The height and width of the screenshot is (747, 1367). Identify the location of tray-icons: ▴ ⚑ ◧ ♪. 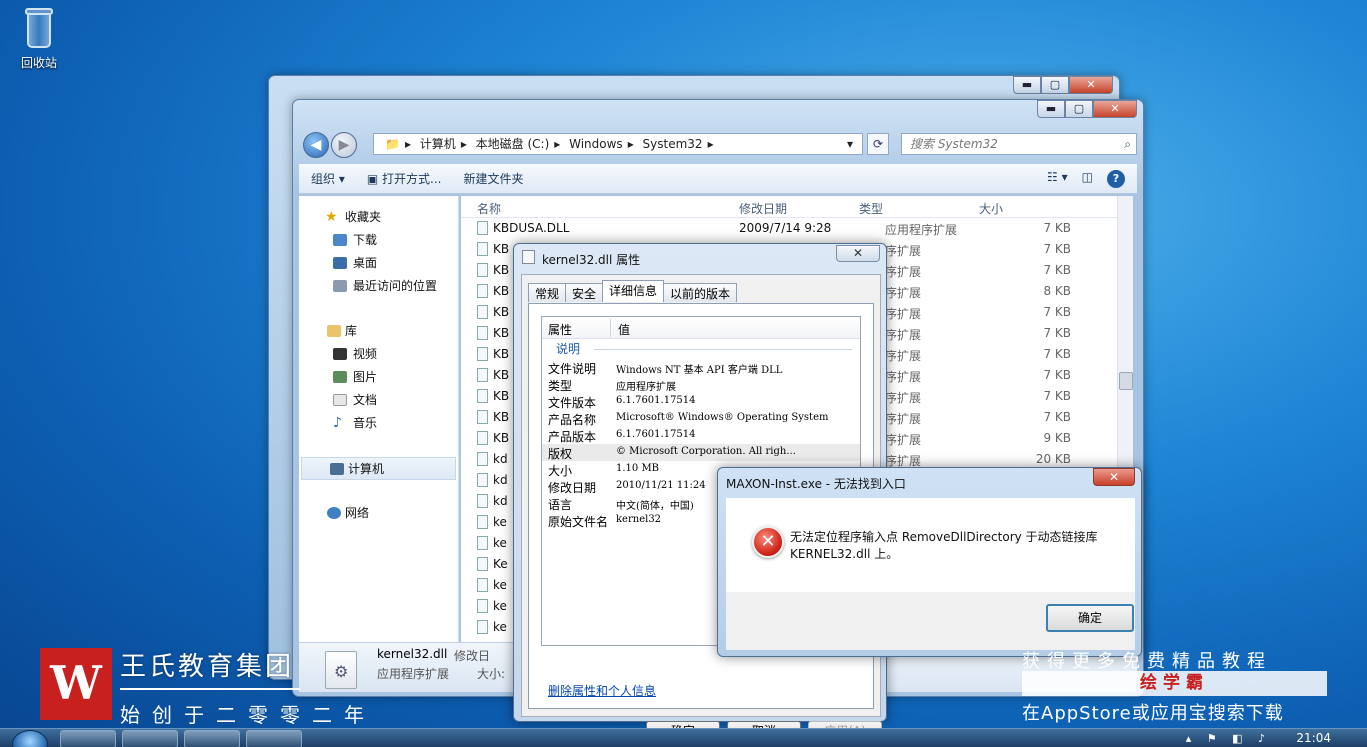
(1228, 738).